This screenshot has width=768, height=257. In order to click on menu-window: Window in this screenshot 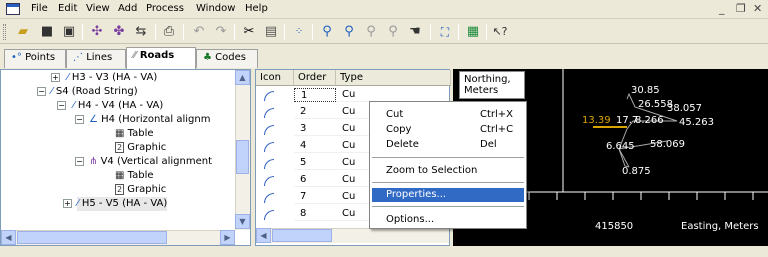, I will do `click(215, 8)`.